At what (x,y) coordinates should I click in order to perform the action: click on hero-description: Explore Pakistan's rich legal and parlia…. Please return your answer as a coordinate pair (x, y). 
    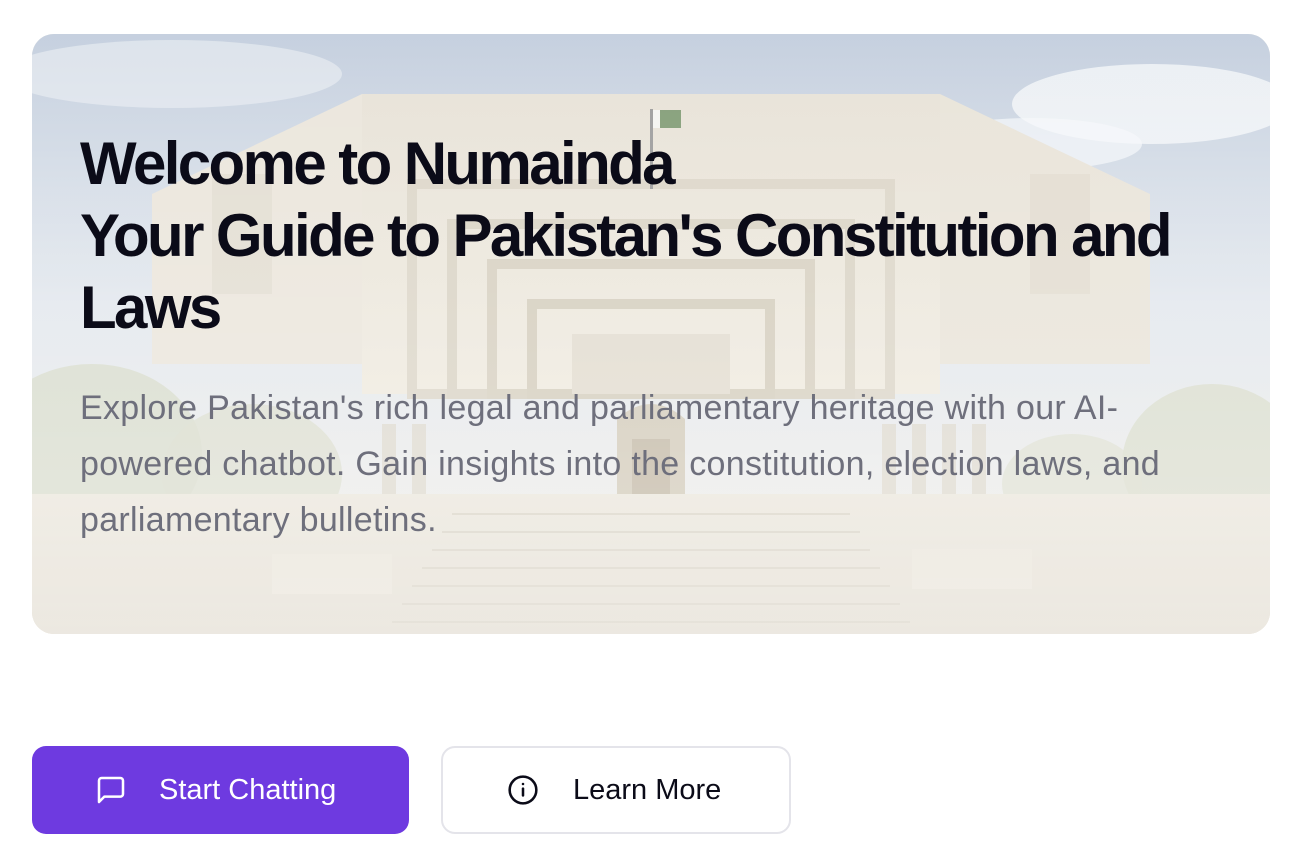
    Looking at the image, I should click on (620, 464).